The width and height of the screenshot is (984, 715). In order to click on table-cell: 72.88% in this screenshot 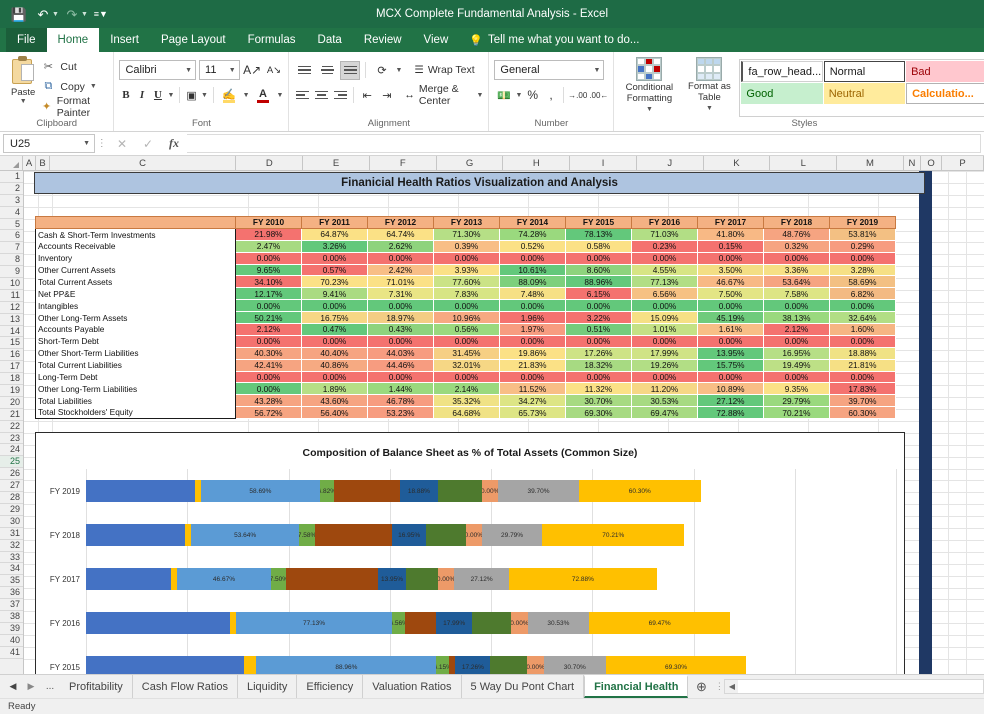, I will do `click(730, 413)`.